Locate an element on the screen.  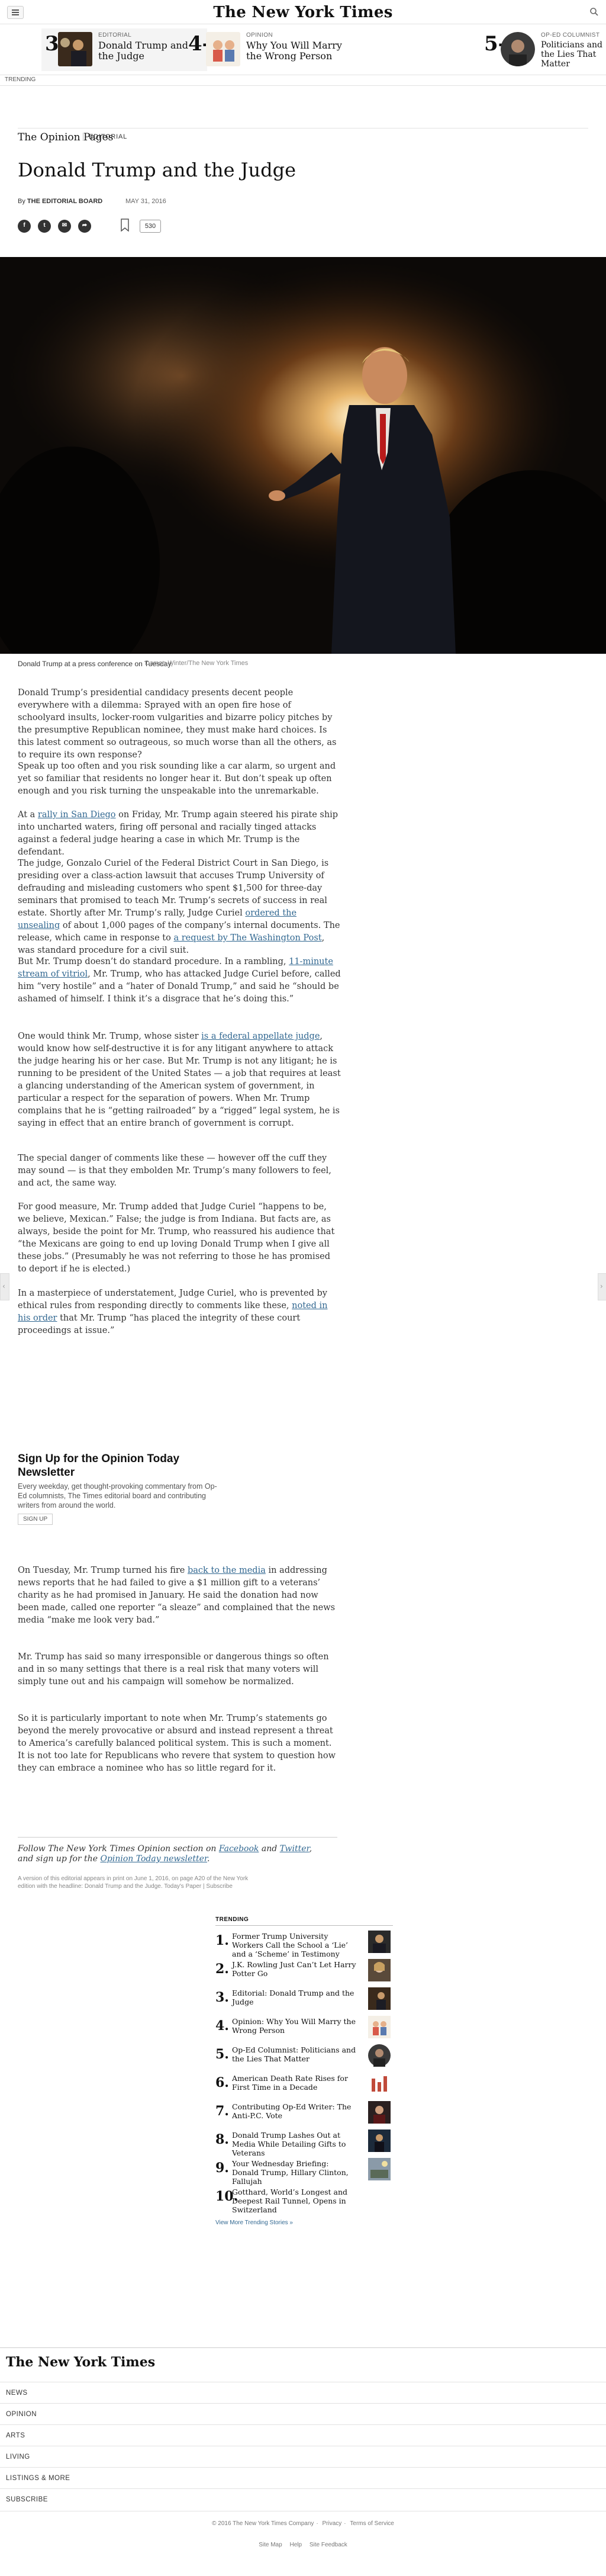
back-to-media-link: back to the media is located at coordinates (227, 1571).